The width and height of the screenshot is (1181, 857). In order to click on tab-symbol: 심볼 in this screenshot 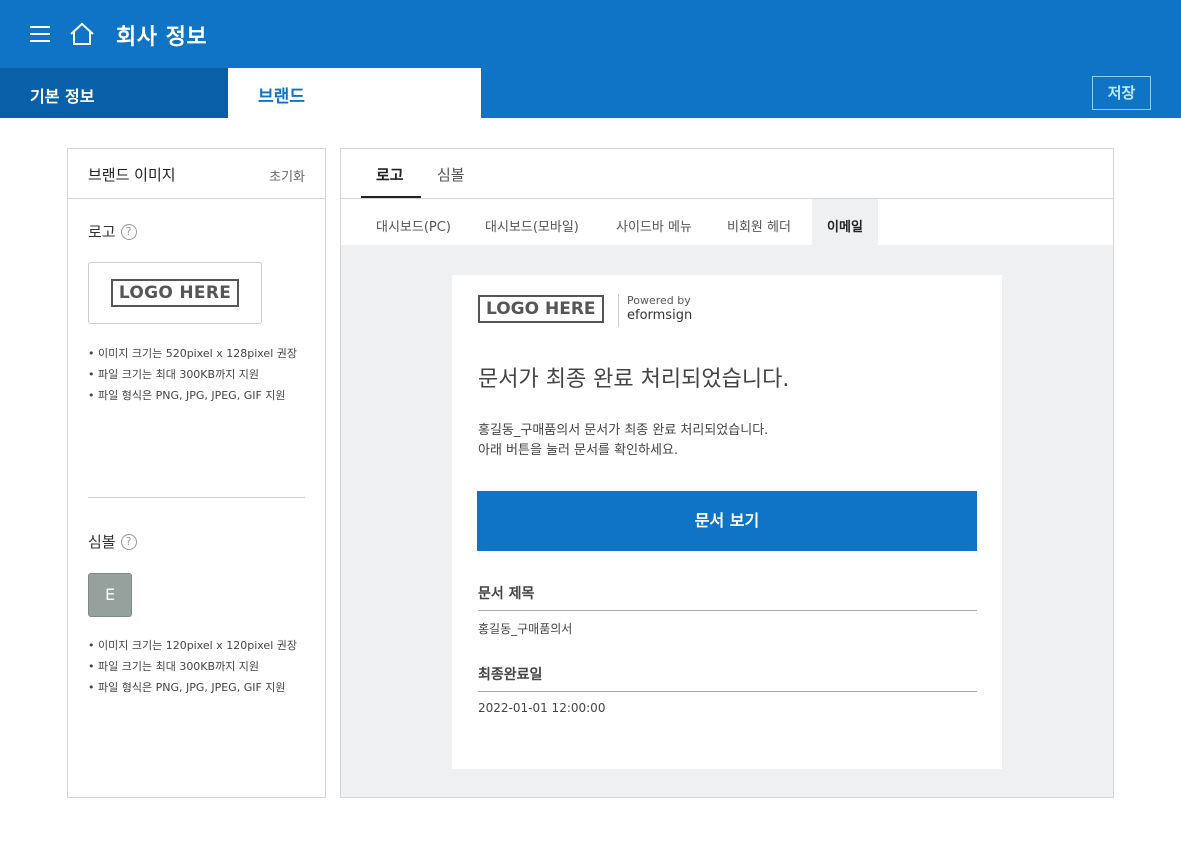, I will do `click(451, 174)`.